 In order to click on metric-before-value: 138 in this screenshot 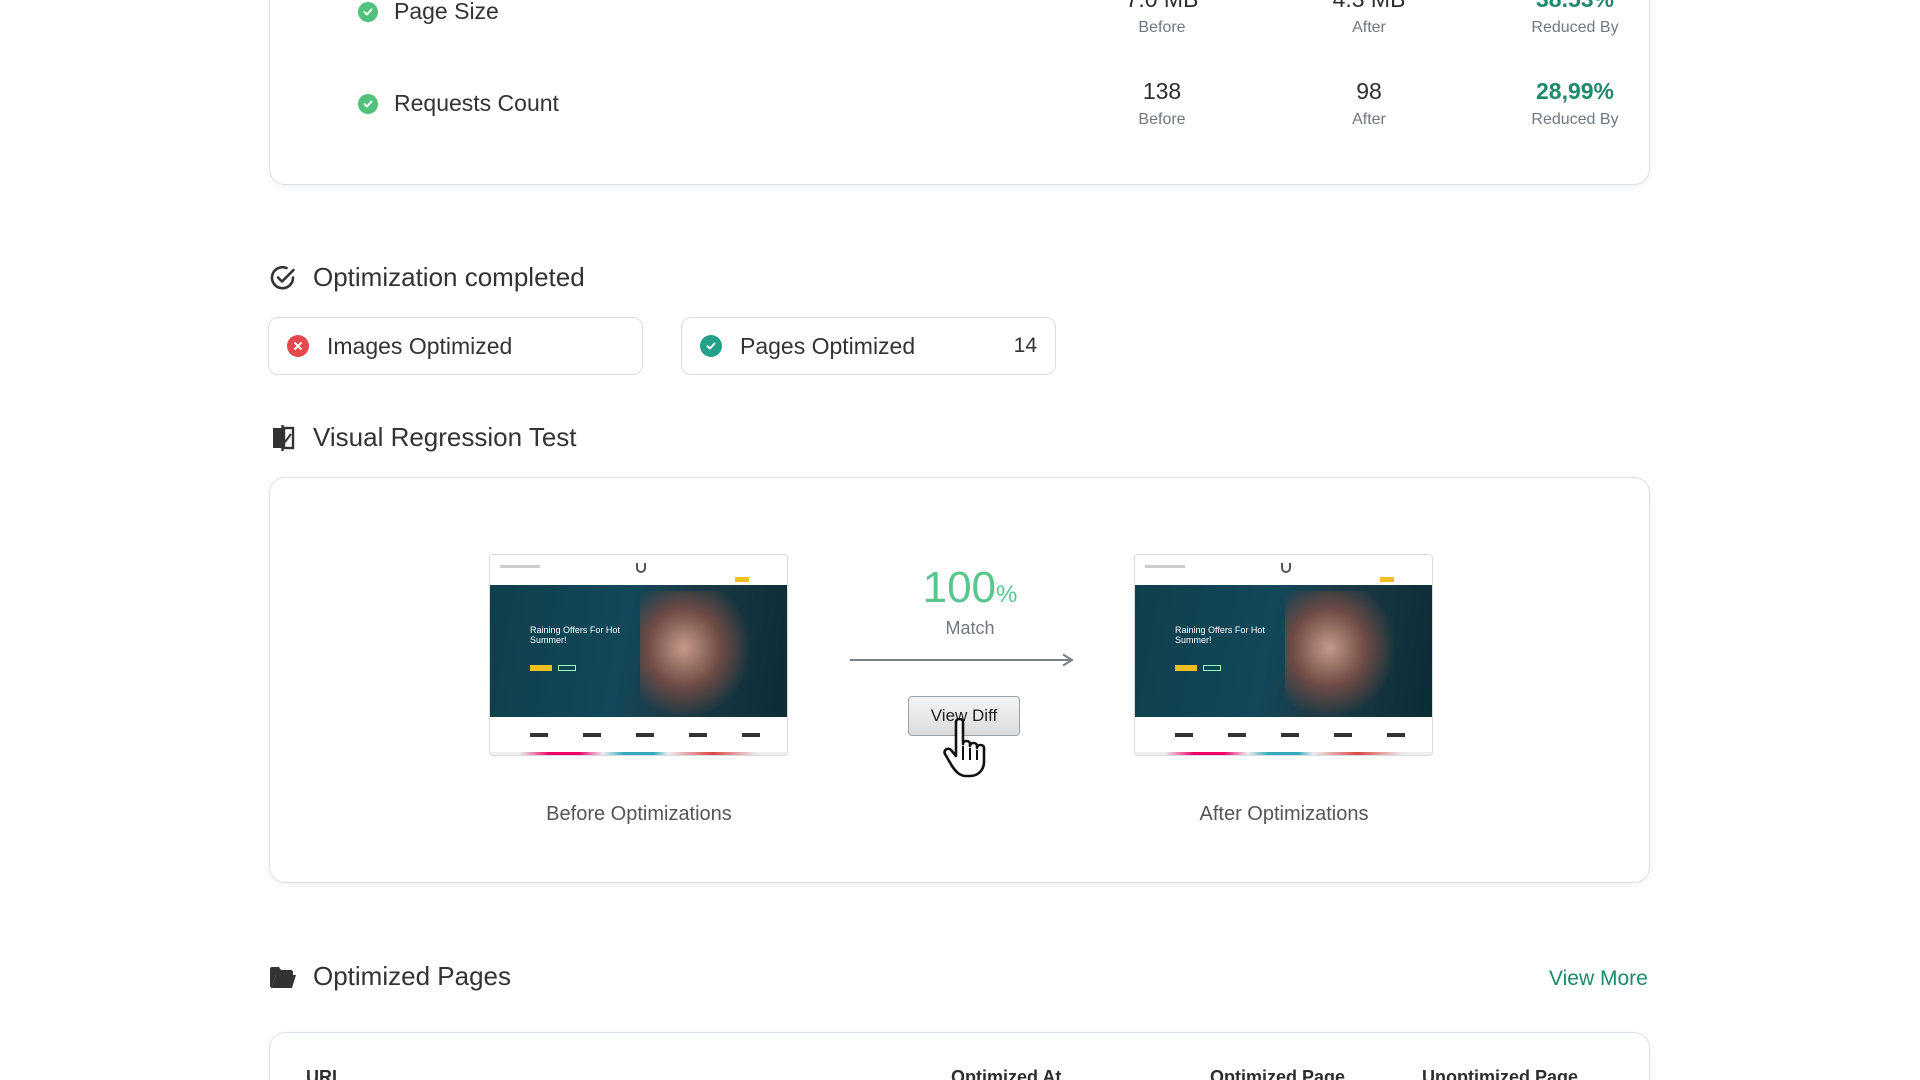, I will do `click(1162, 91)`.